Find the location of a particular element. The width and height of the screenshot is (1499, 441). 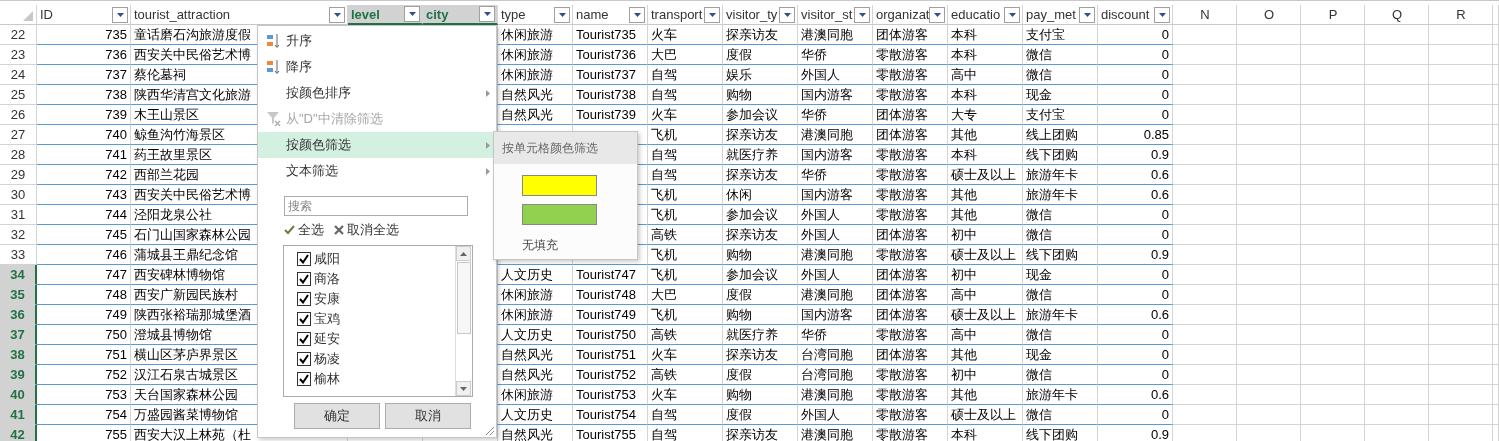

row-number: 39 is located at coordinates (18, 375).